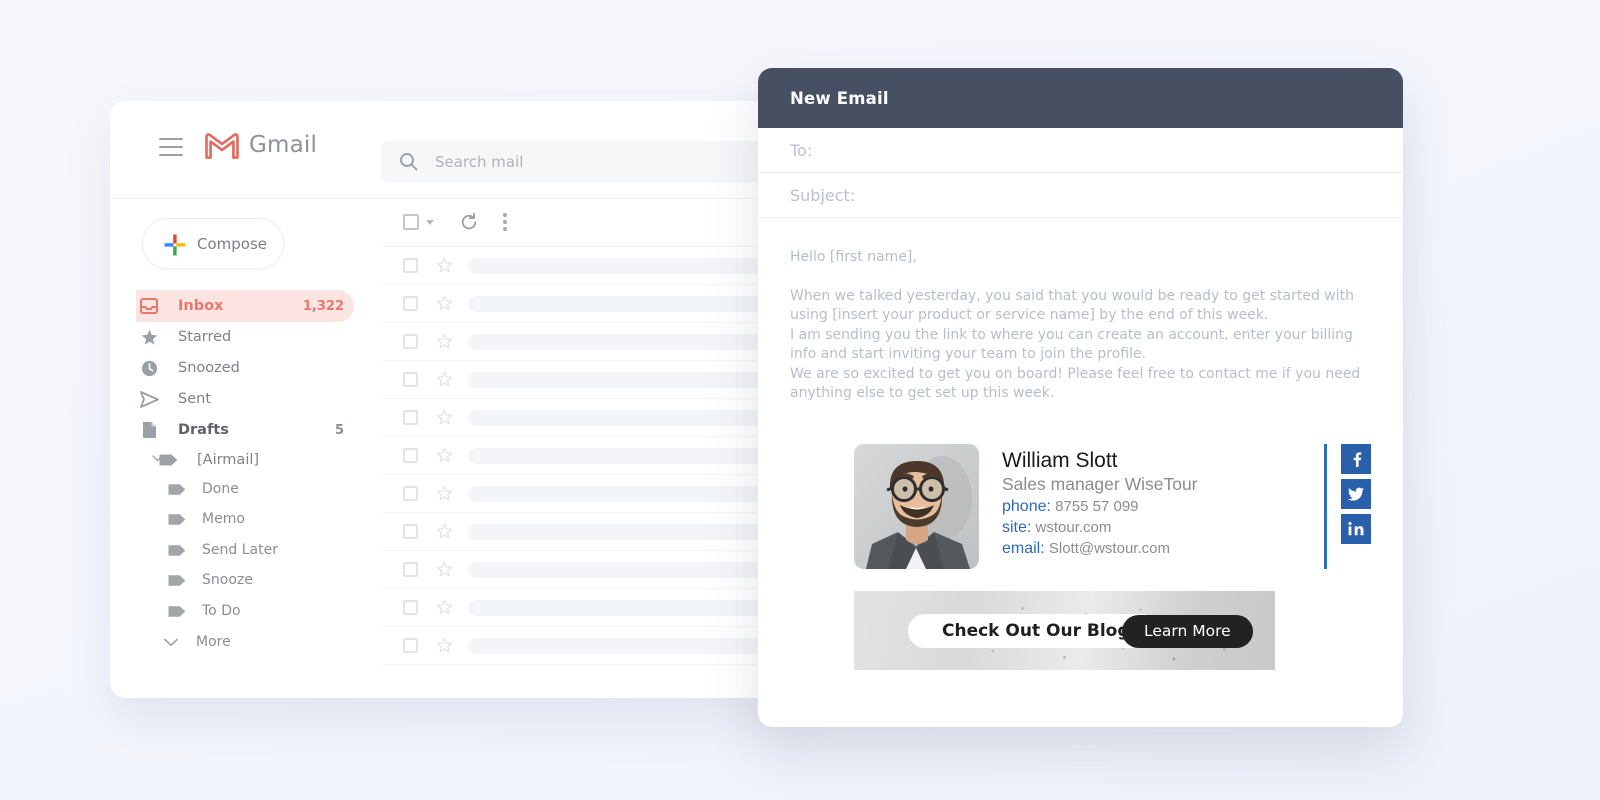 This screenshot has width=1600, height=800. What do you see at coordinates (245, 399) in the screenshot?
I see `sidebar-item-sent: Sent` at bounding box center [245, 399].